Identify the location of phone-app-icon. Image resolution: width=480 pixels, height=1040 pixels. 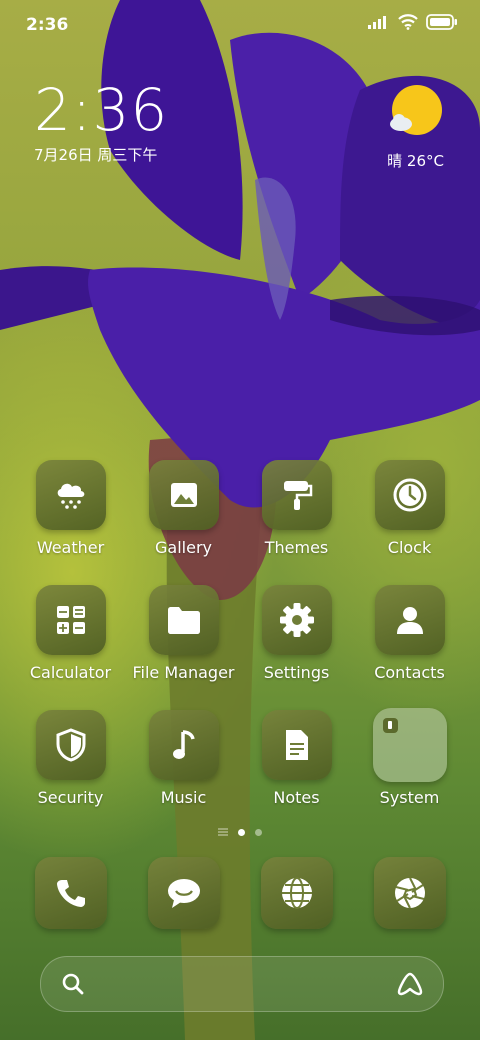
(70, 893).